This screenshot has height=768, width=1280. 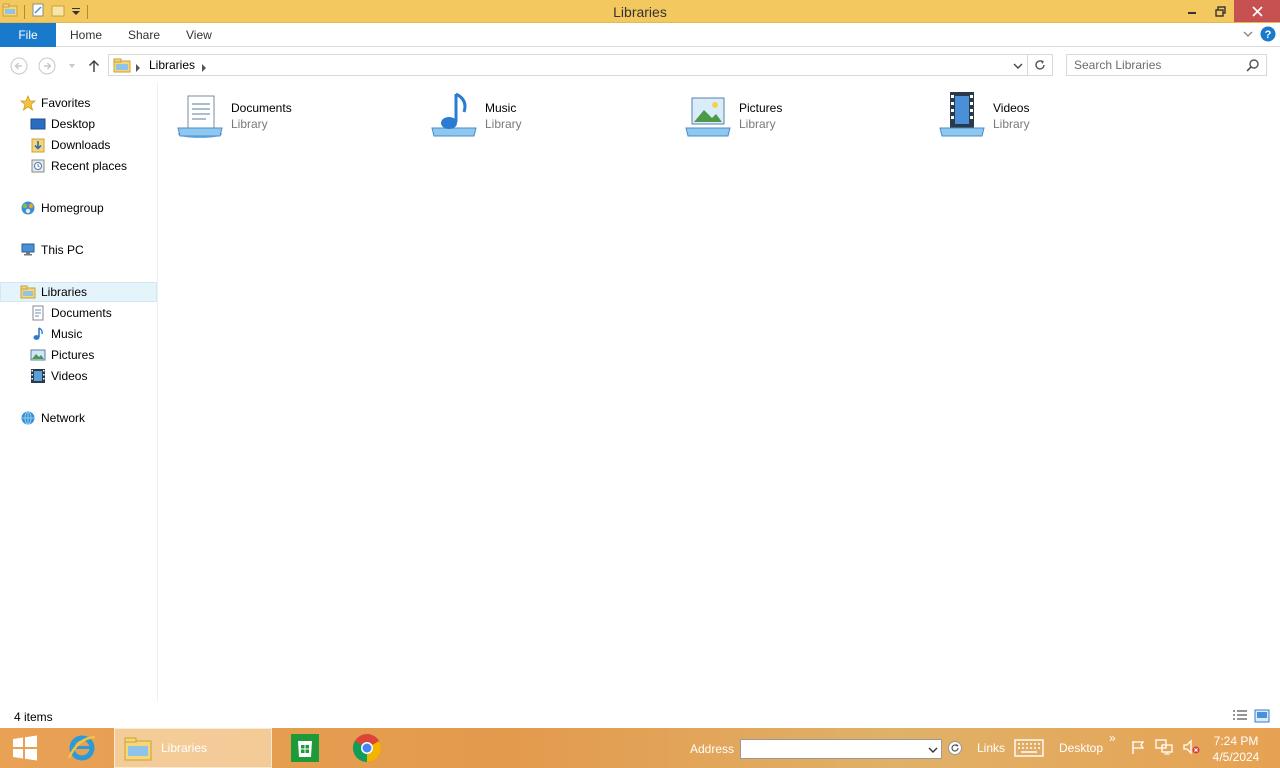 What do you see at coordinates (1138, 748) in the screenshot?
I see `action-center-flag-icon` at bounding box center [1138, 748].